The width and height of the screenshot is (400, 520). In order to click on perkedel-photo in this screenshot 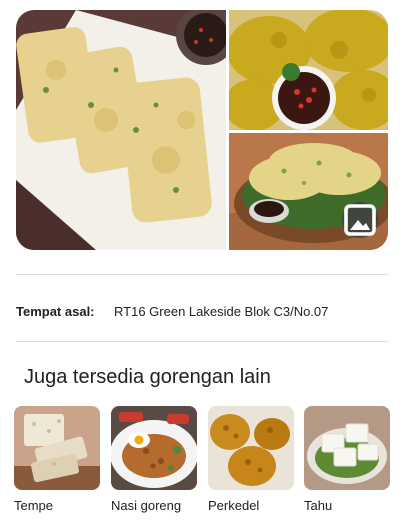, I will do `click(251, 448)`.